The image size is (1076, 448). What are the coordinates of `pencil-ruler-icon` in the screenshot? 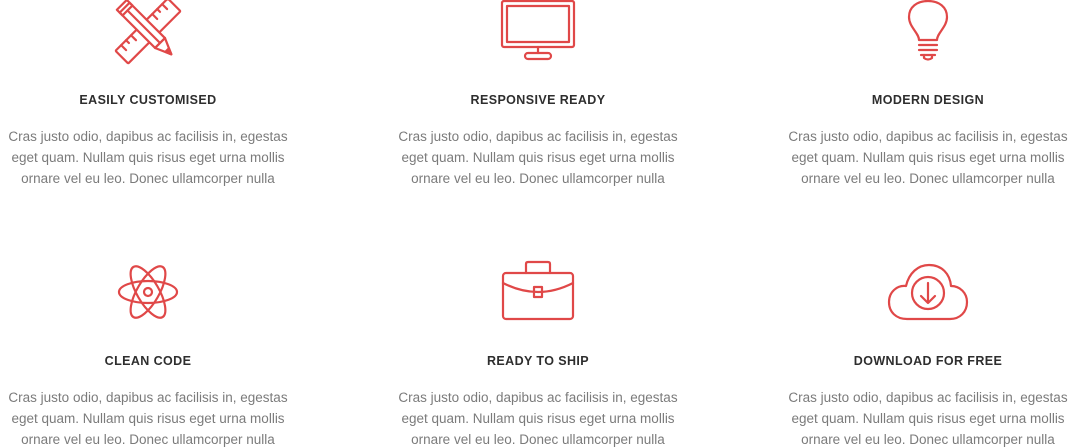 It's located at (148, 32).